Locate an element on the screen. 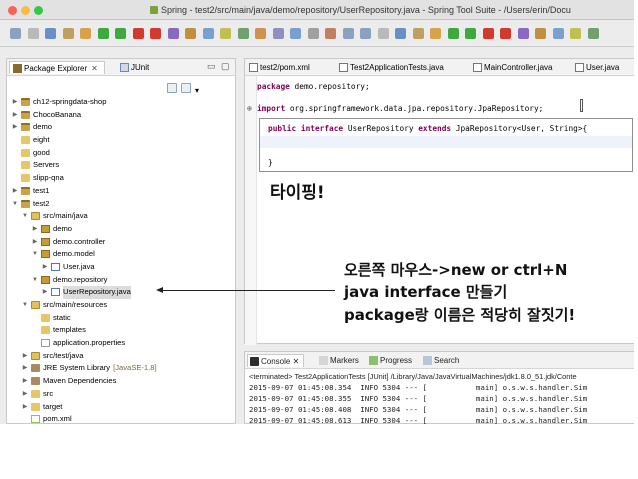 The height and width of the screenshot is (479, 638). perspective-icon is located at coordinates (295, 33).